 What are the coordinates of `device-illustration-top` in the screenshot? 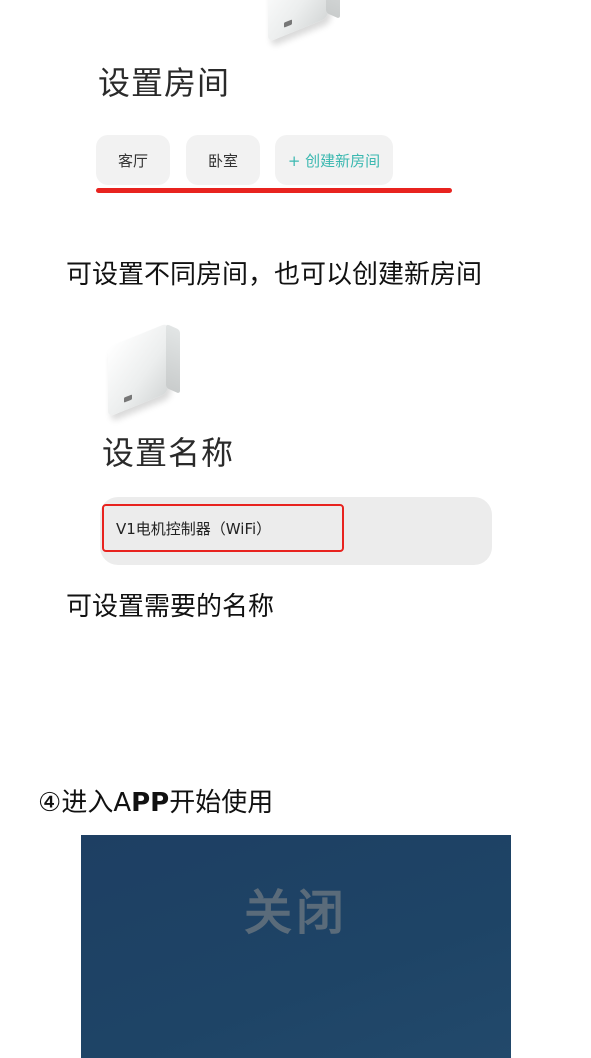 It's located at (304, 21).